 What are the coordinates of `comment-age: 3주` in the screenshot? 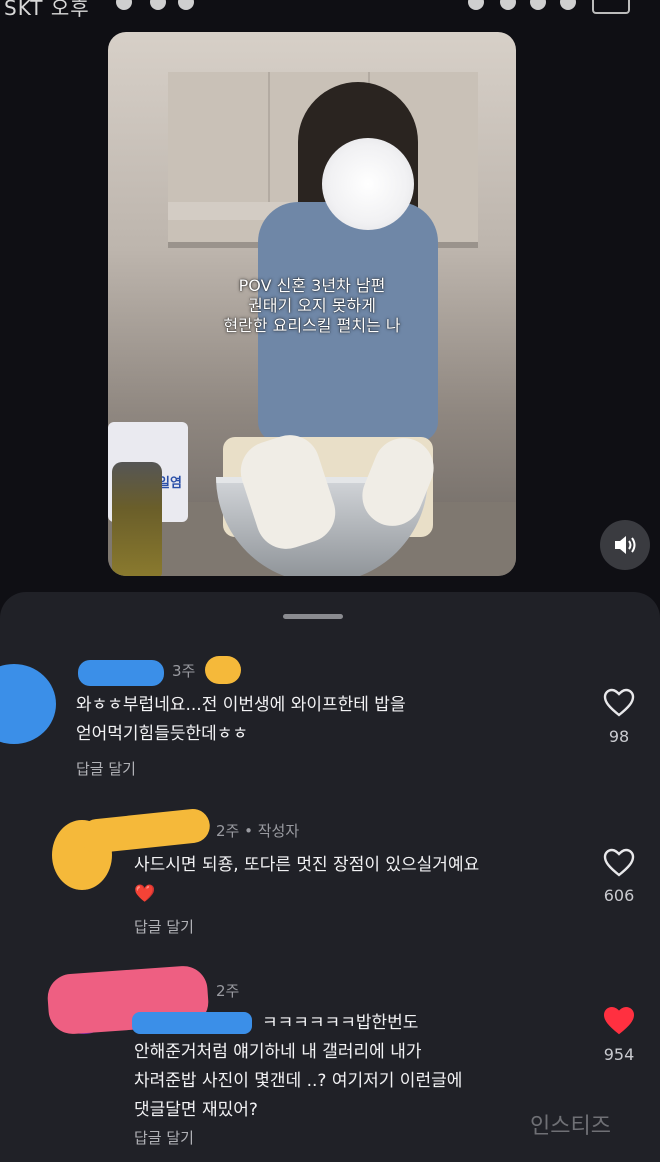 It's located at (184, 671).